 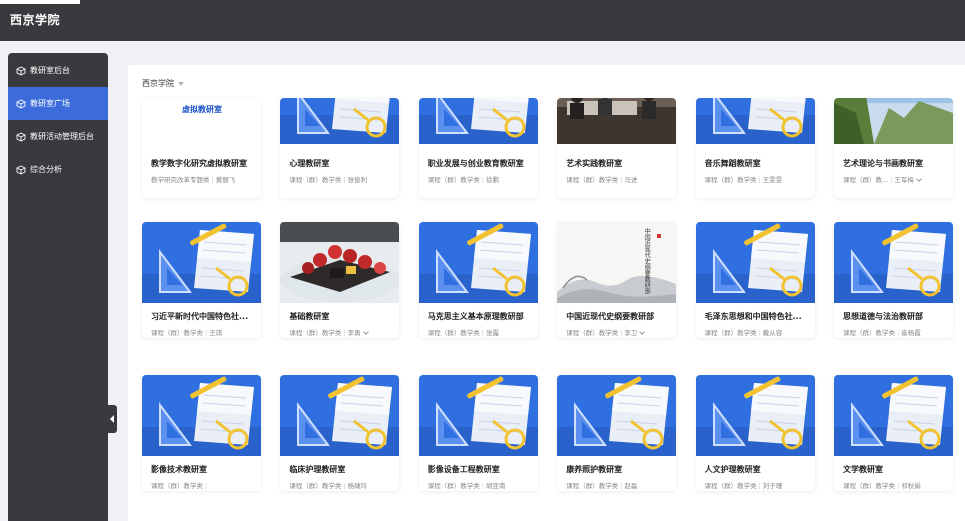 What do you see at coordinates (617, 280) in the screenshot?
I see `teaching-office-card: 中国近现代史纲要教研部 中国近现代史纲要教研部 课程（群）教学类 | 李卫` at bounding box center [617, 280].